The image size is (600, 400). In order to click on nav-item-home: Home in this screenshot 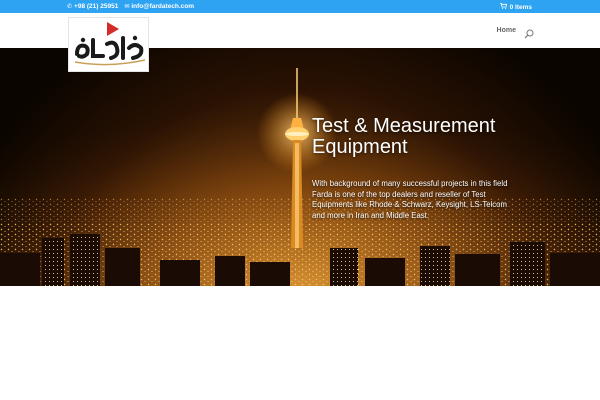, I will do `click(506, 30)`.